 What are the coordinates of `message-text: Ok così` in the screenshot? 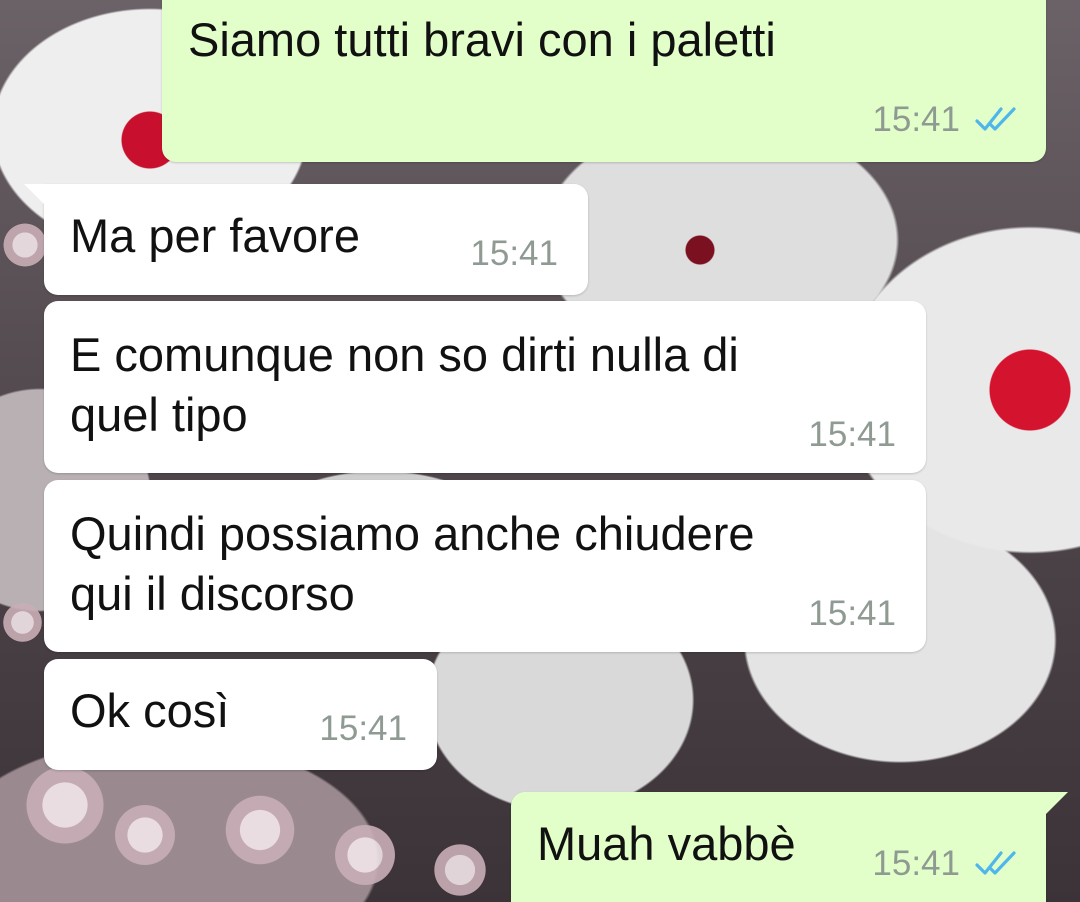 It's located at (150, 710).